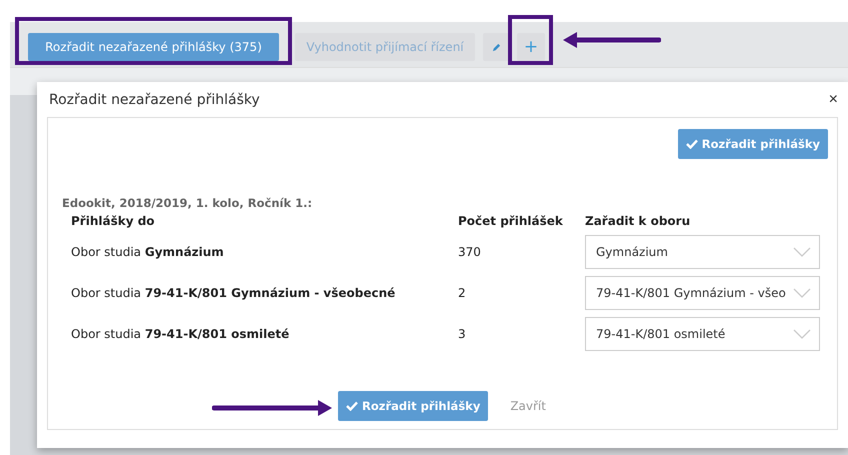  I want to click on dialog-title: Rozřadit nezařazené přihlášky, so click(154, 100).